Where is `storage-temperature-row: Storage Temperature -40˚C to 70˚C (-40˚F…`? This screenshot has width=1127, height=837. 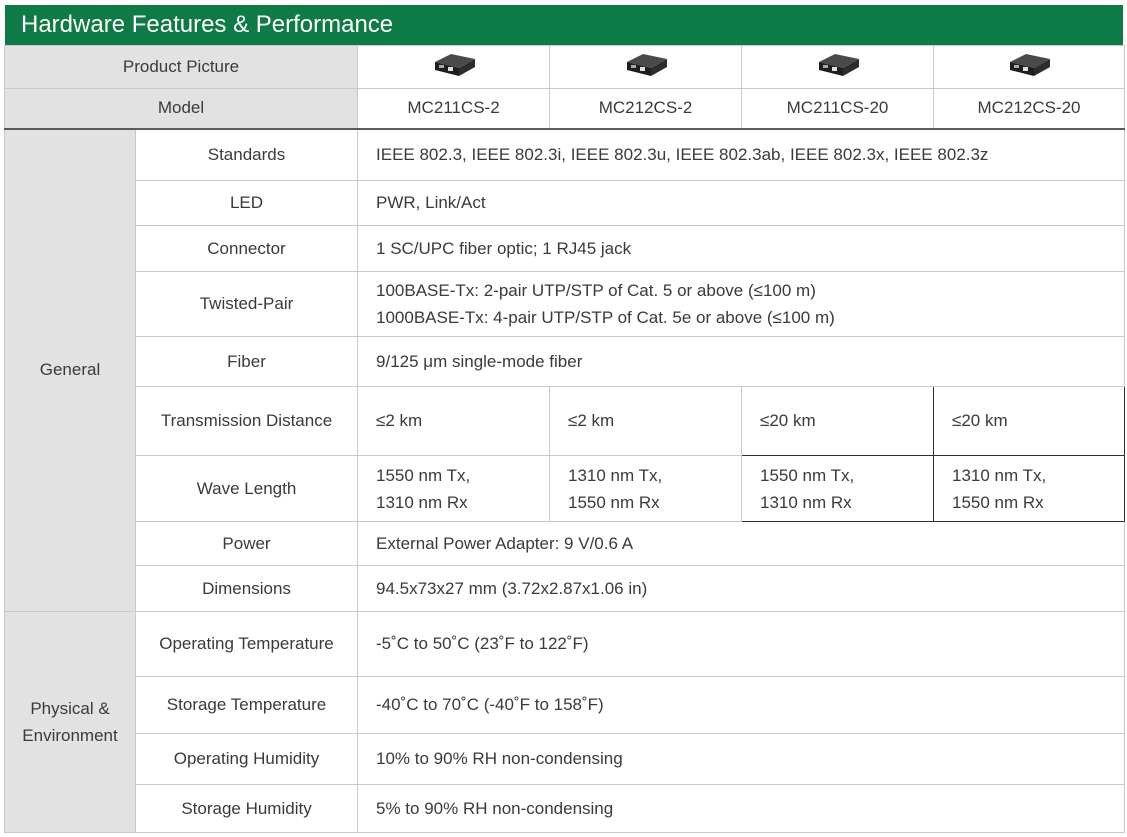 storage-temperature-row: Storage Temperature -40˚C to 70˚C (-40˚F… is located at coordinates (565, 705).